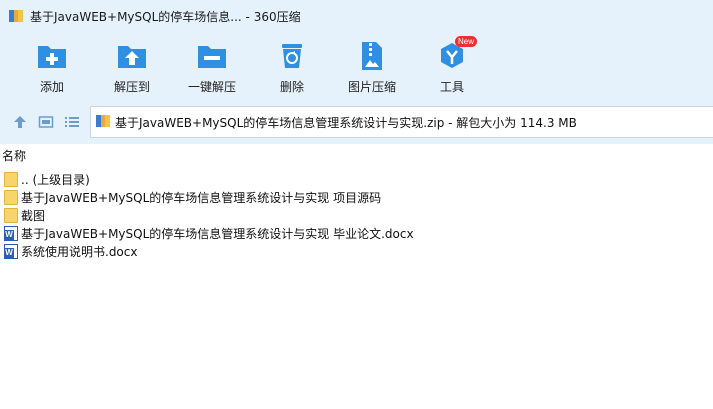  What do you see at coordinates (356, 179) in the screenshot?
I see `list-item: .. (上级目录)` at bounding box center [356, 179].